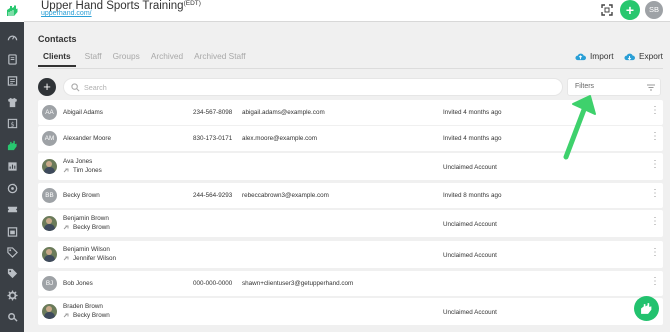 The image size is (670, 332). I want to click on sidebar: $, so click(12, 166).